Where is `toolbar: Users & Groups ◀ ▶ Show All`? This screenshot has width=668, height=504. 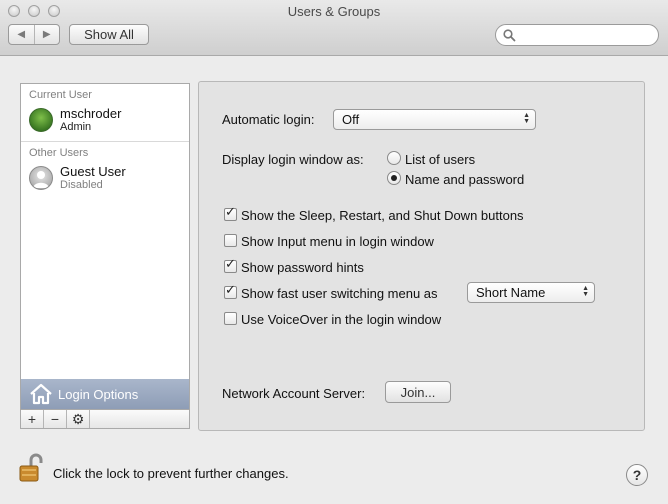 toolbar: Users & Groups ◀ ▶ Show All is located at coordinates (334, 28).